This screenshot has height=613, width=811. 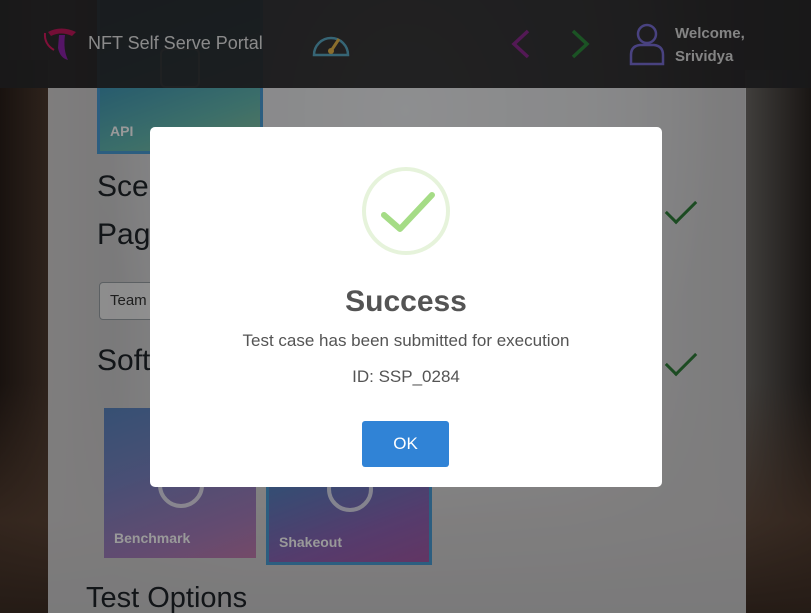 What do you see at coordinates (406, 211) in the screenshot?
I see `success-check-icon` at bounding box center [406, 211].